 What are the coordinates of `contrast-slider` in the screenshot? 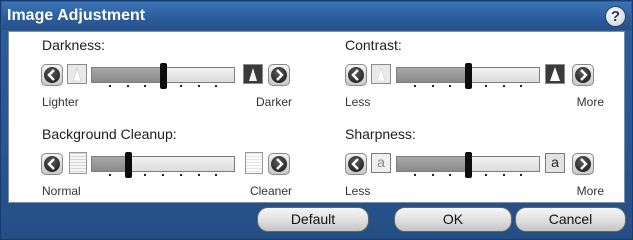 It's located at (468, 76).